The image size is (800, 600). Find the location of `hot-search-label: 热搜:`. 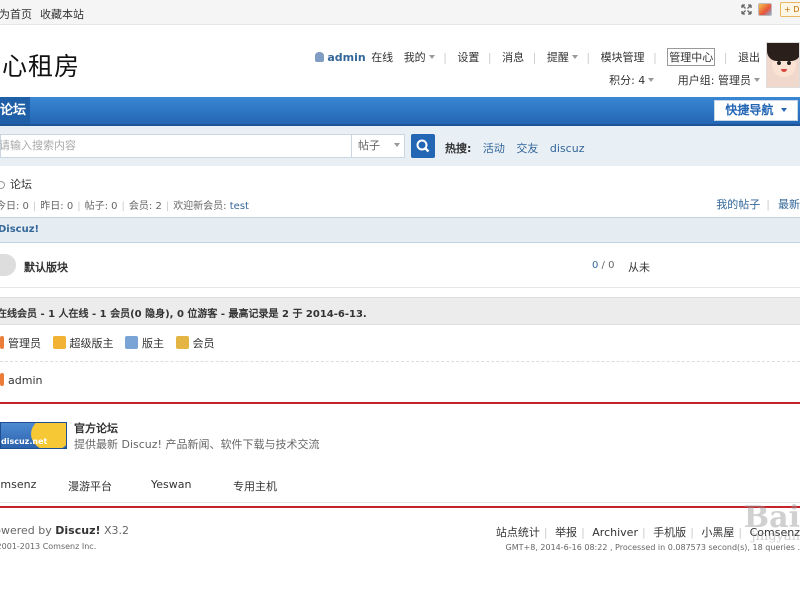

hot-search-label: 热搜: is located at coordinates (458, 148).